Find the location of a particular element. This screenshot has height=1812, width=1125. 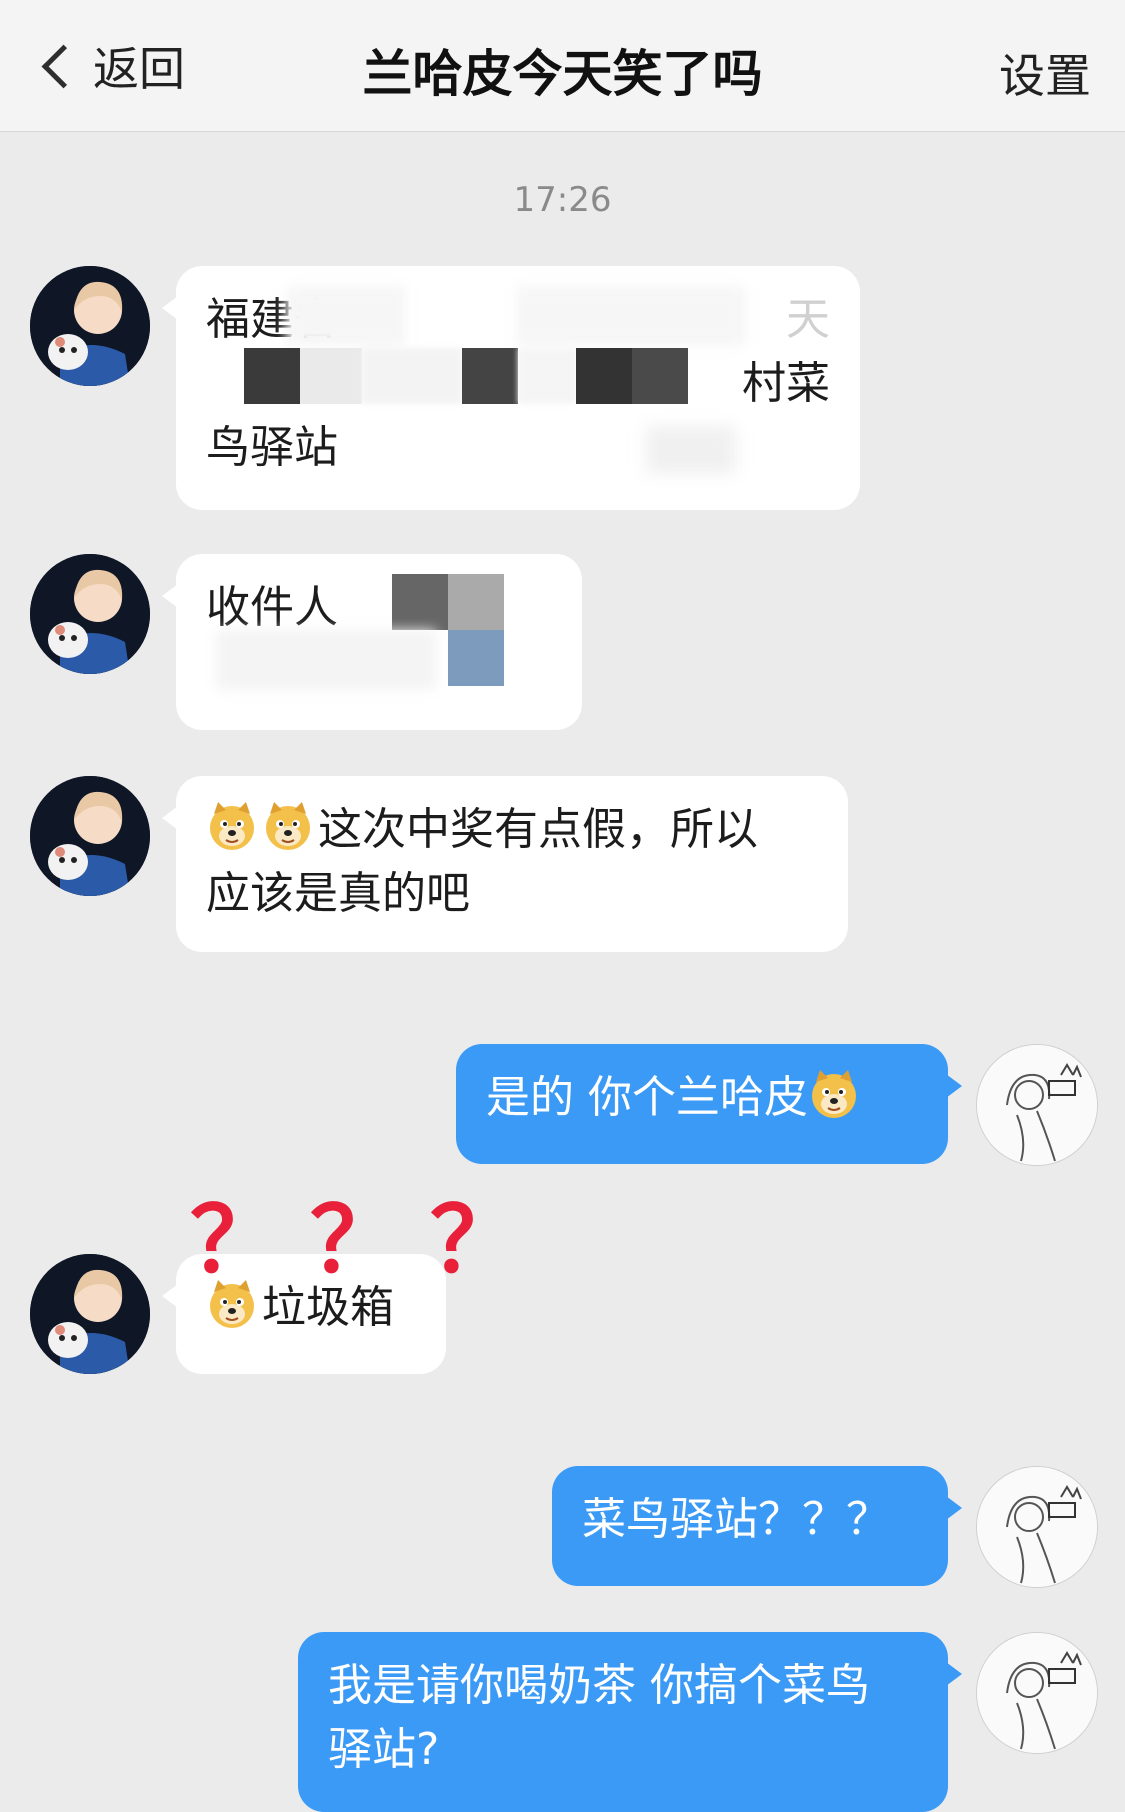

question-marks-sticker: ？？？ is located at coordinates (370, 1240).